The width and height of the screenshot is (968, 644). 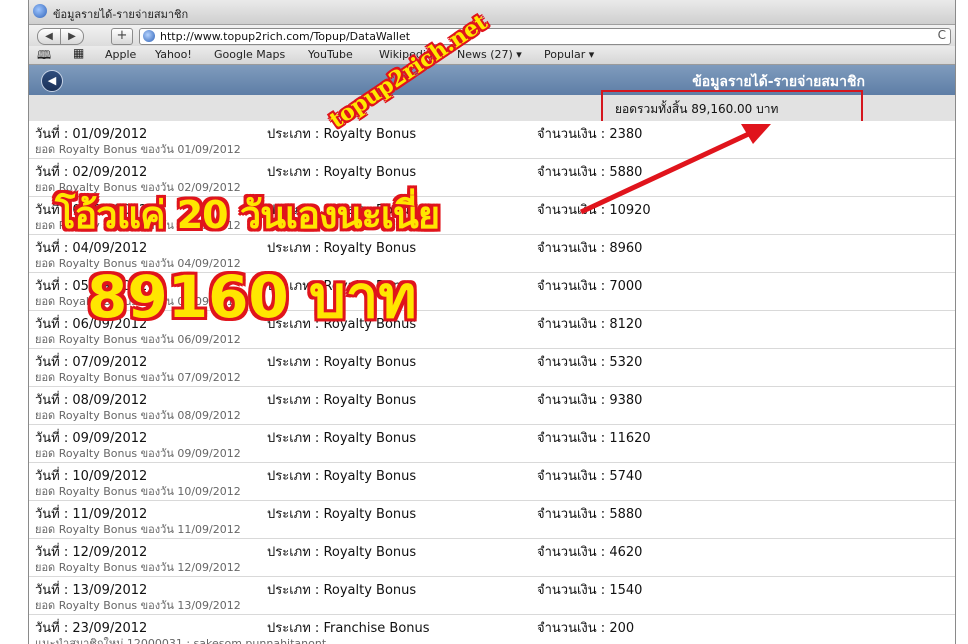 What do you see at coordinates (675, 169) in the screenshot?
I see `red-arrow-icon` at bounding box center [675, 169].